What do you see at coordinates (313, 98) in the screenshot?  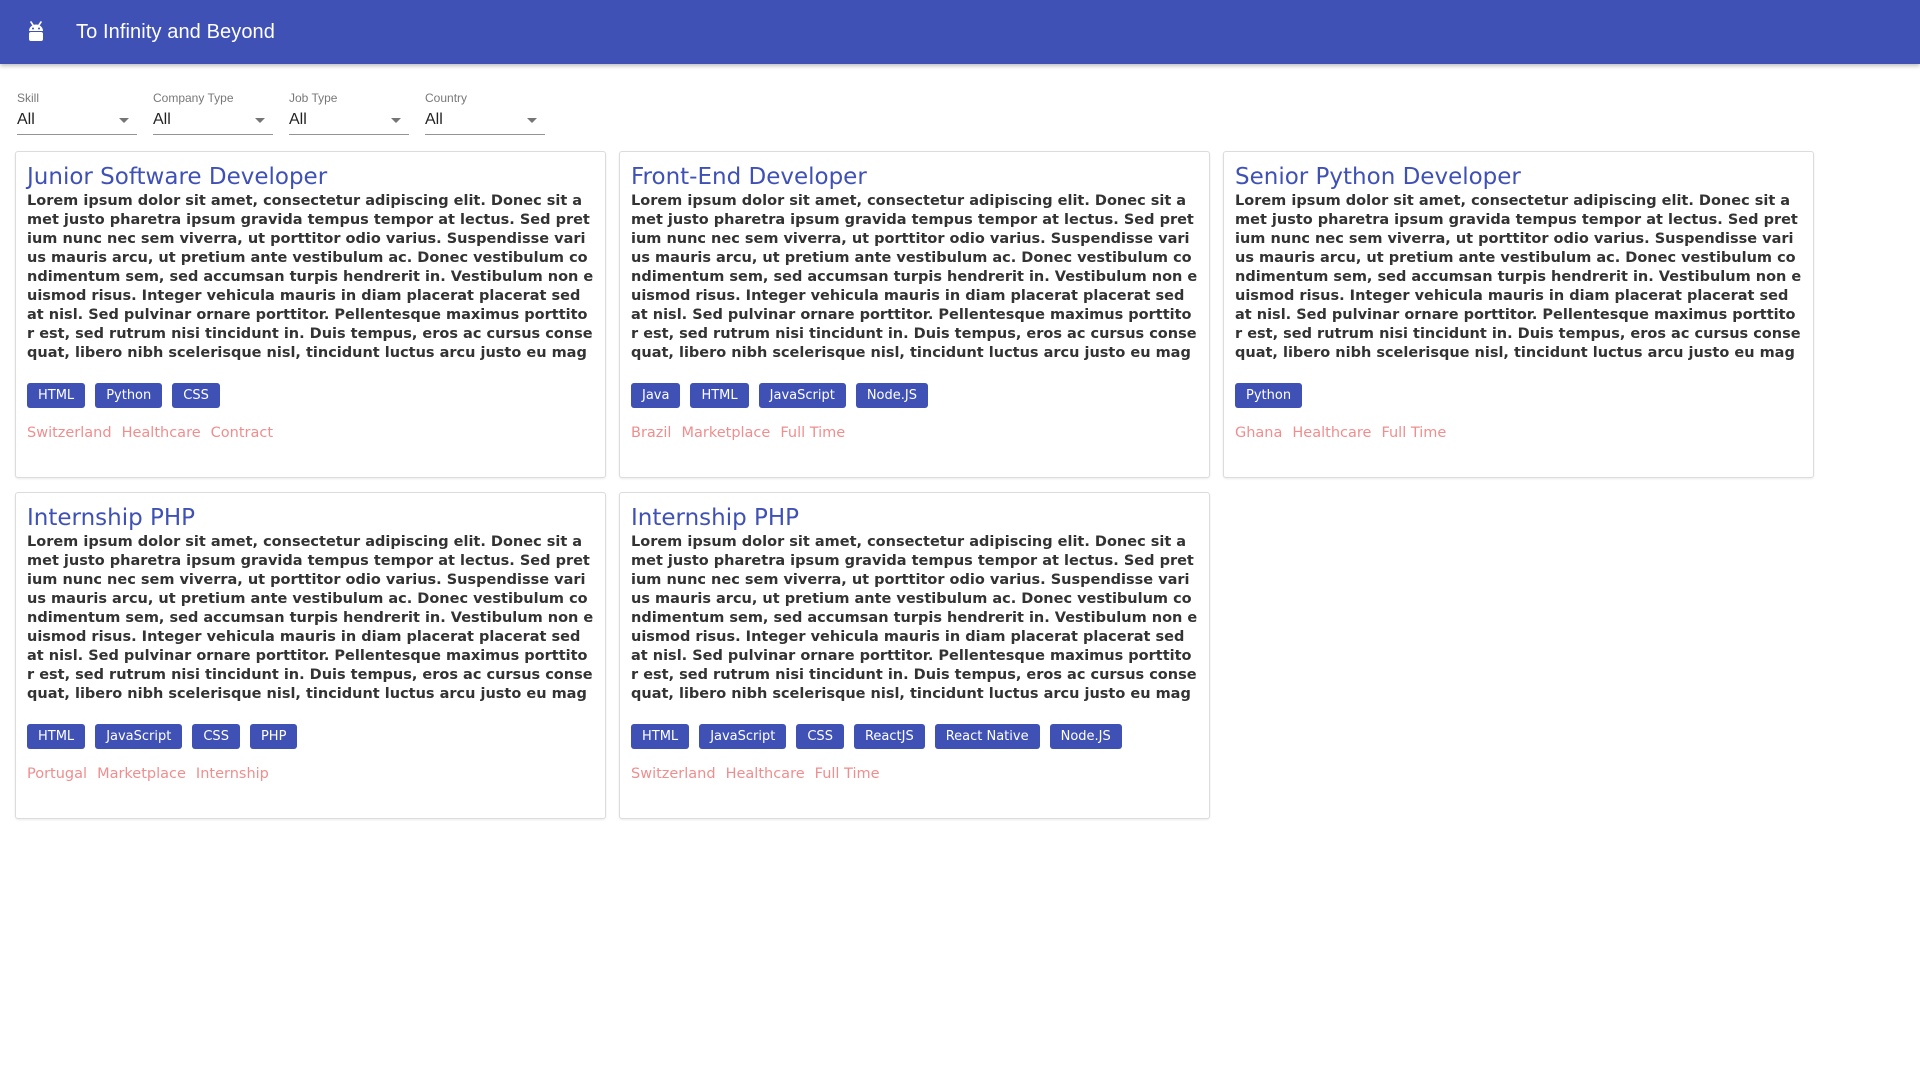 I see `filter-job-type-label: Job Type` at bounding box center [313, 98].